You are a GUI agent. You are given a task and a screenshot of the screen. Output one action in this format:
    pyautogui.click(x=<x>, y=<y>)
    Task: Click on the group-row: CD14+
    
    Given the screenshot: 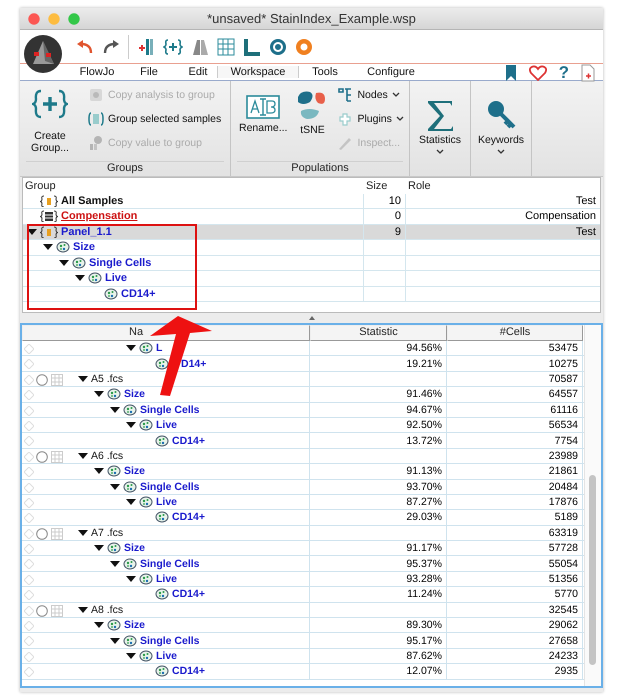 What is the action you would take?
    pyautogui.click(x=311, y=294)
    